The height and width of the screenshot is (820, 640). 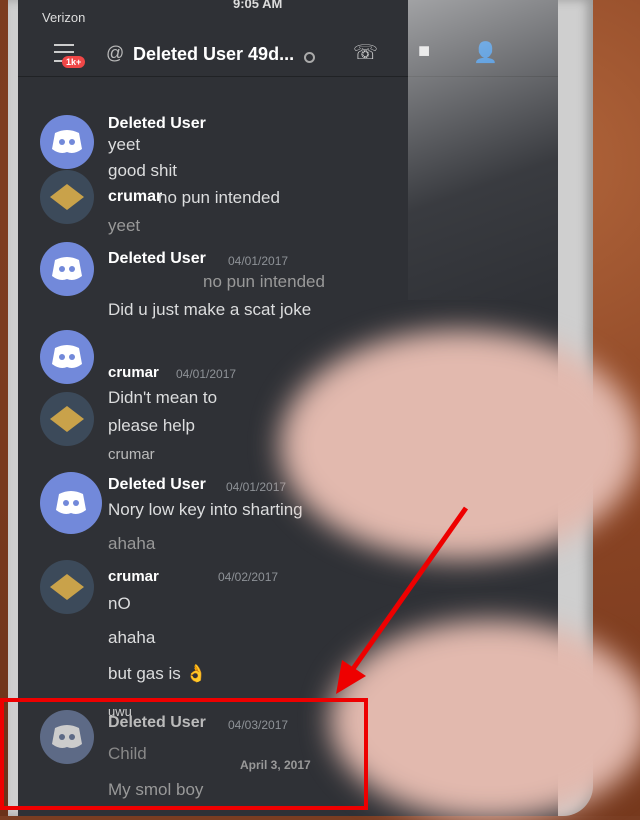 What do you see at coordinates (424, 51) in the screenshot?
I see `video-icon: ■` at bounding box center [424, 51].